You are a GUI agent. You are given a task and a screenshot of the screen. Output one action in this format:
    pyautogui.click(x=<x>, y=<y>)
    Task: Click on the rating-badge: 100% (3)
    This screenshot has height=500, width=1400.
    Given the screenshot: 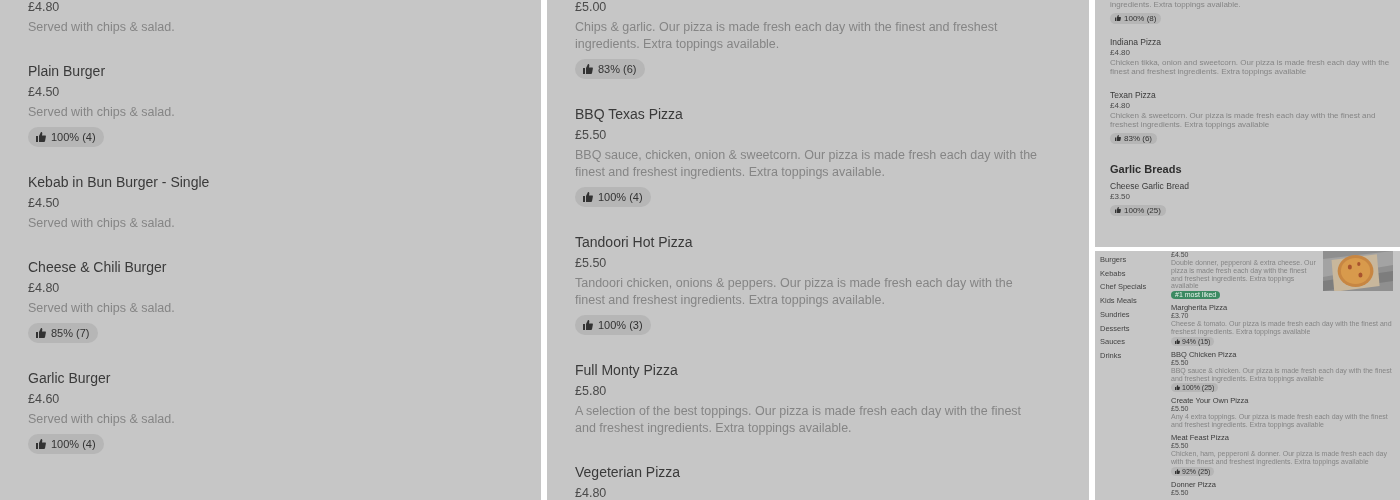 What is the action you would take?
    pyautogui.click(x=613, y=325)
    